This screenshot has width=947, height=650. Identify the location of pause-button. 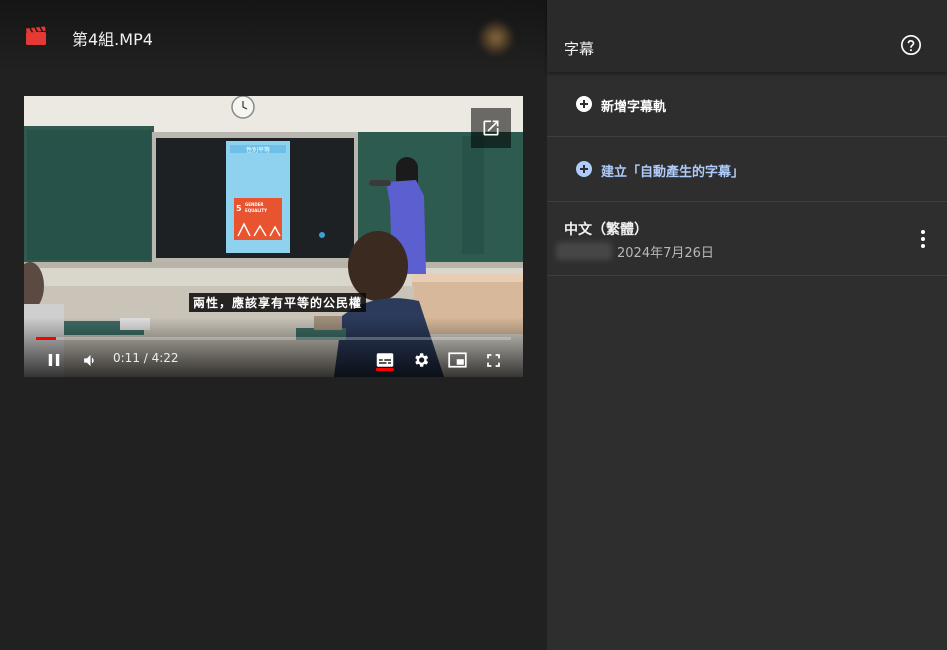
(54, 360).